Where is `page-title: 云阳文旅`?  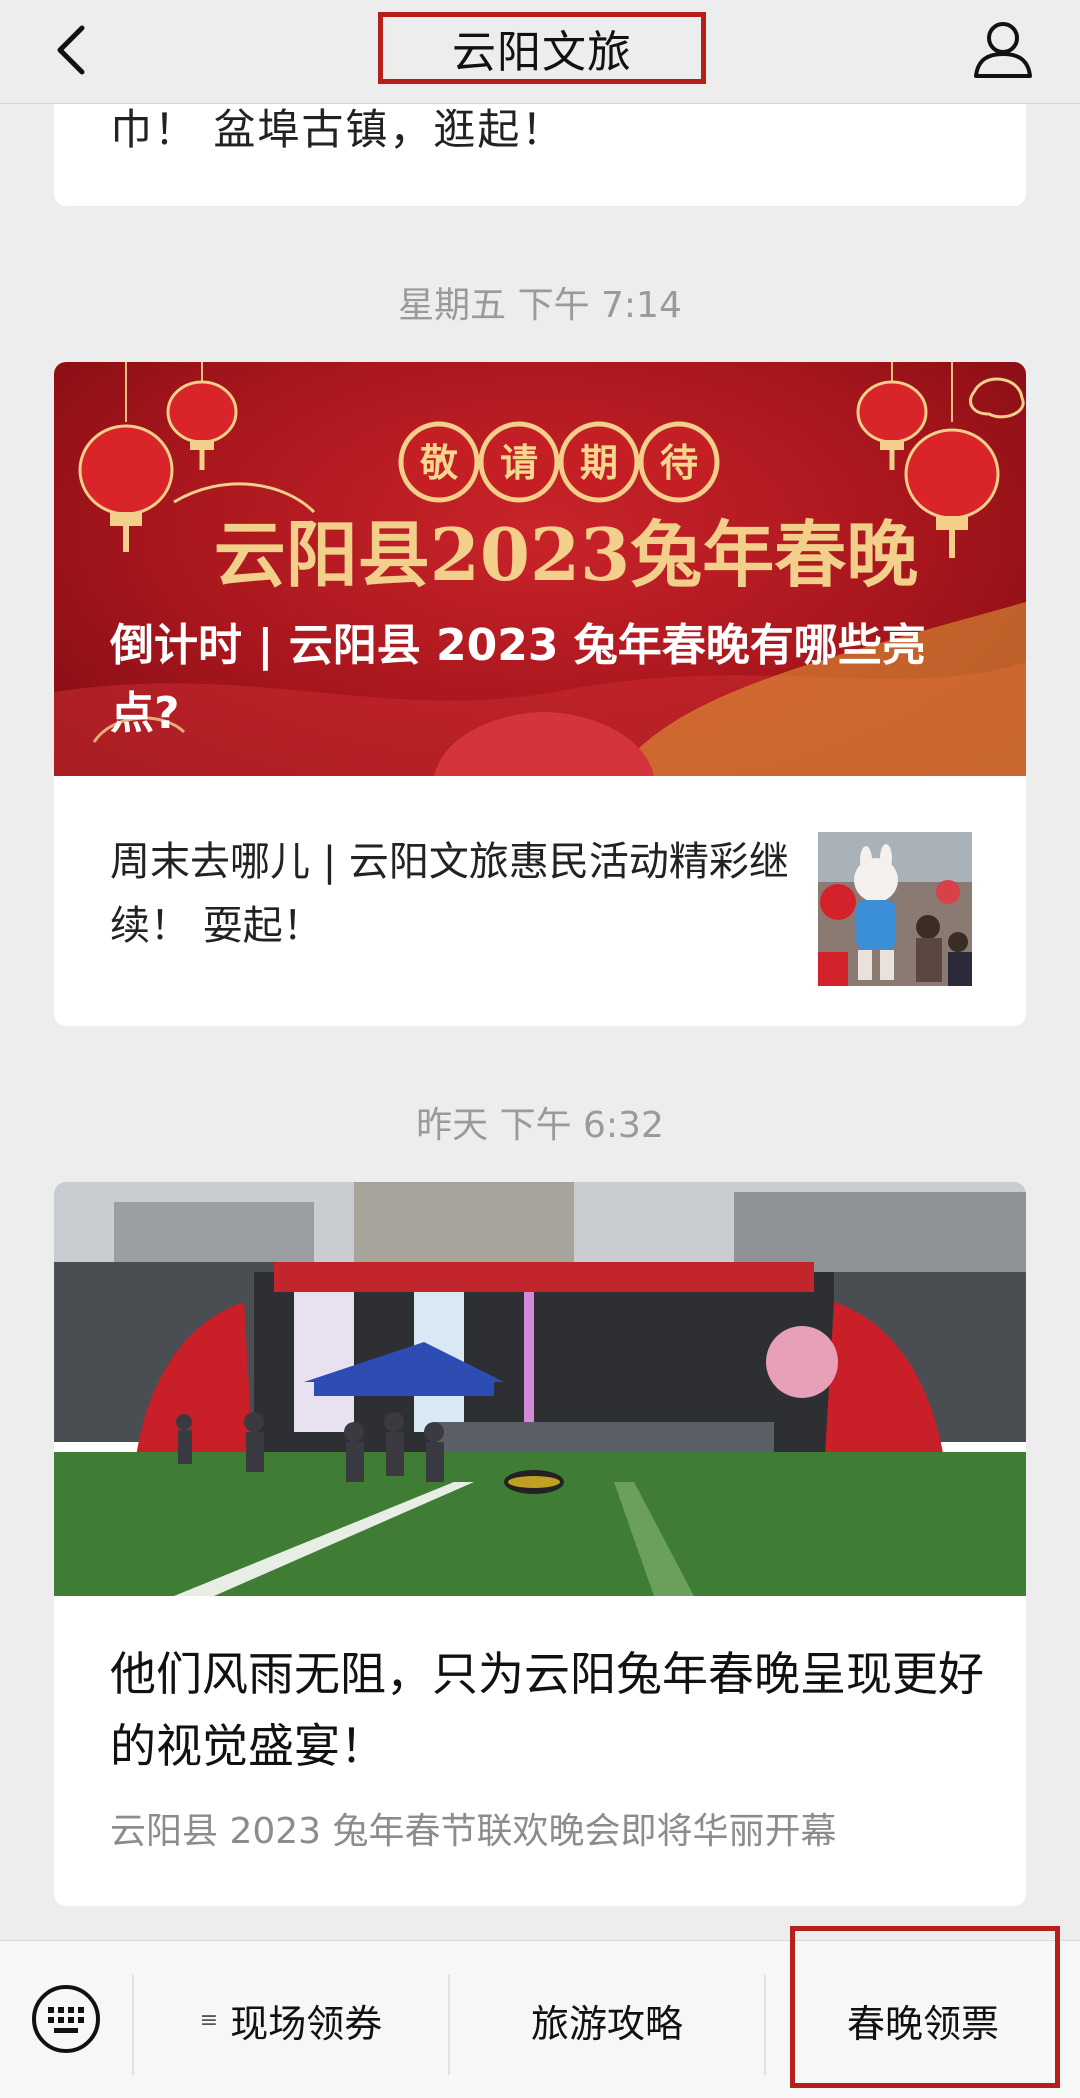 page-title: 云阳文旅 is located at coordinates (542, 52).